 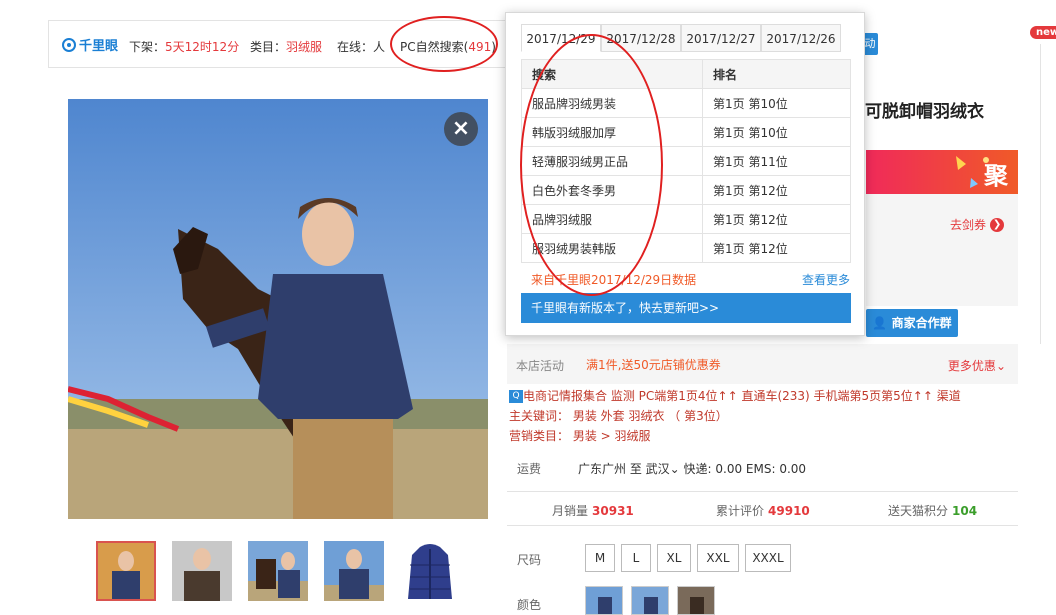 What do you see at coordinates (997, 224) in the screenshot?
I see `chevron-right-icon: ❯` at bounding box center [997, 224].